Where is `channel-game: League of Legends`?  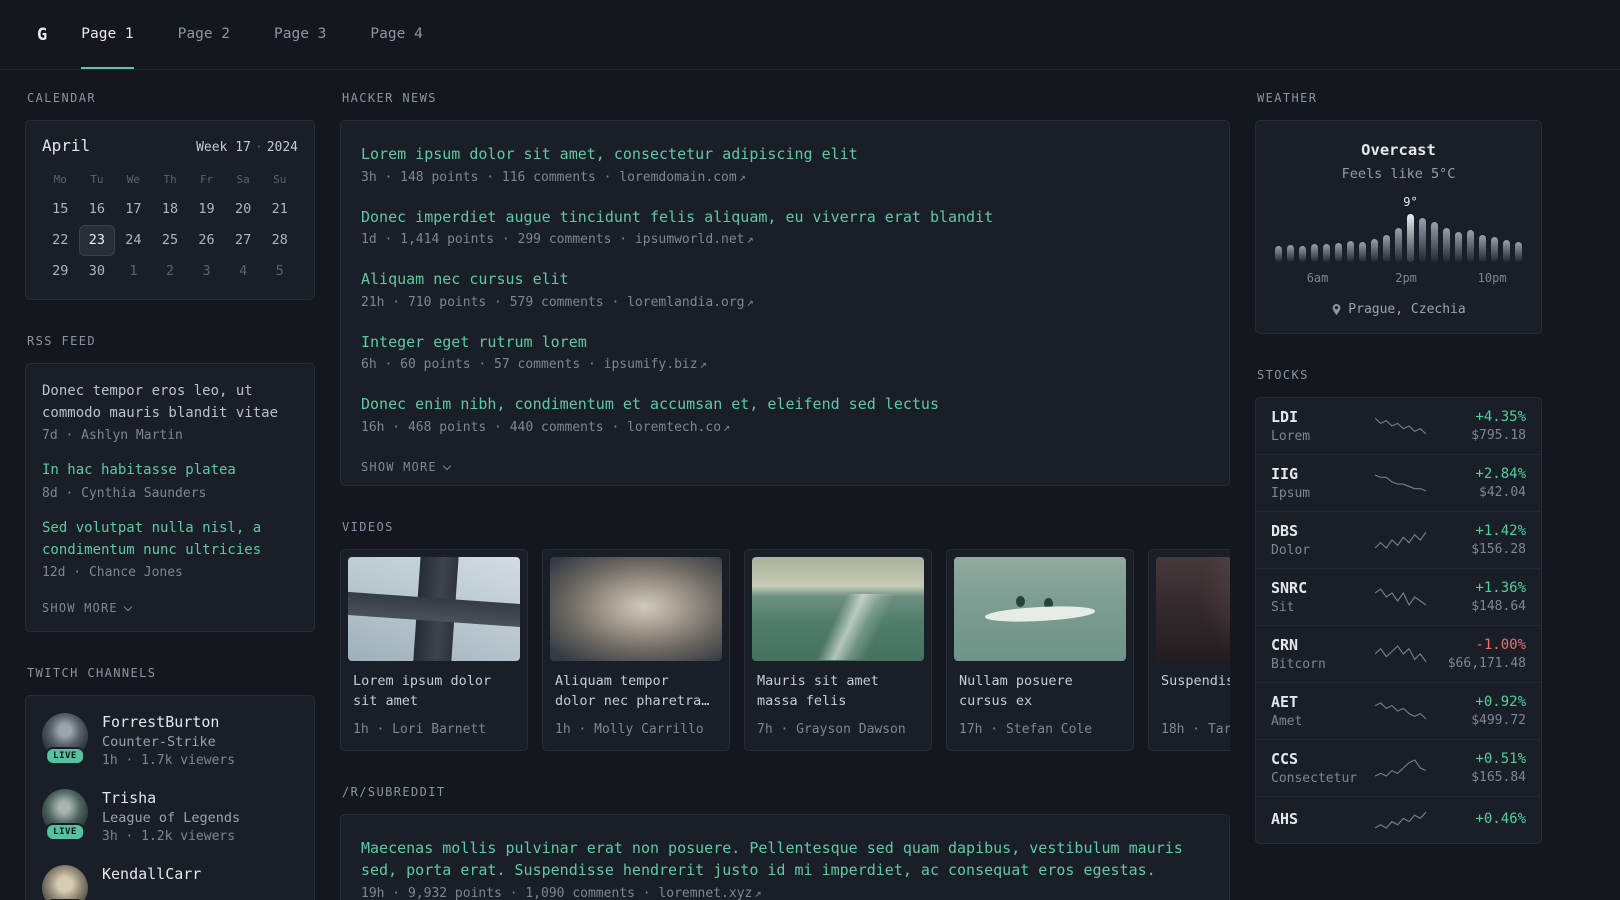 channel-game: League of Legends is located at coordinates (171, 818).